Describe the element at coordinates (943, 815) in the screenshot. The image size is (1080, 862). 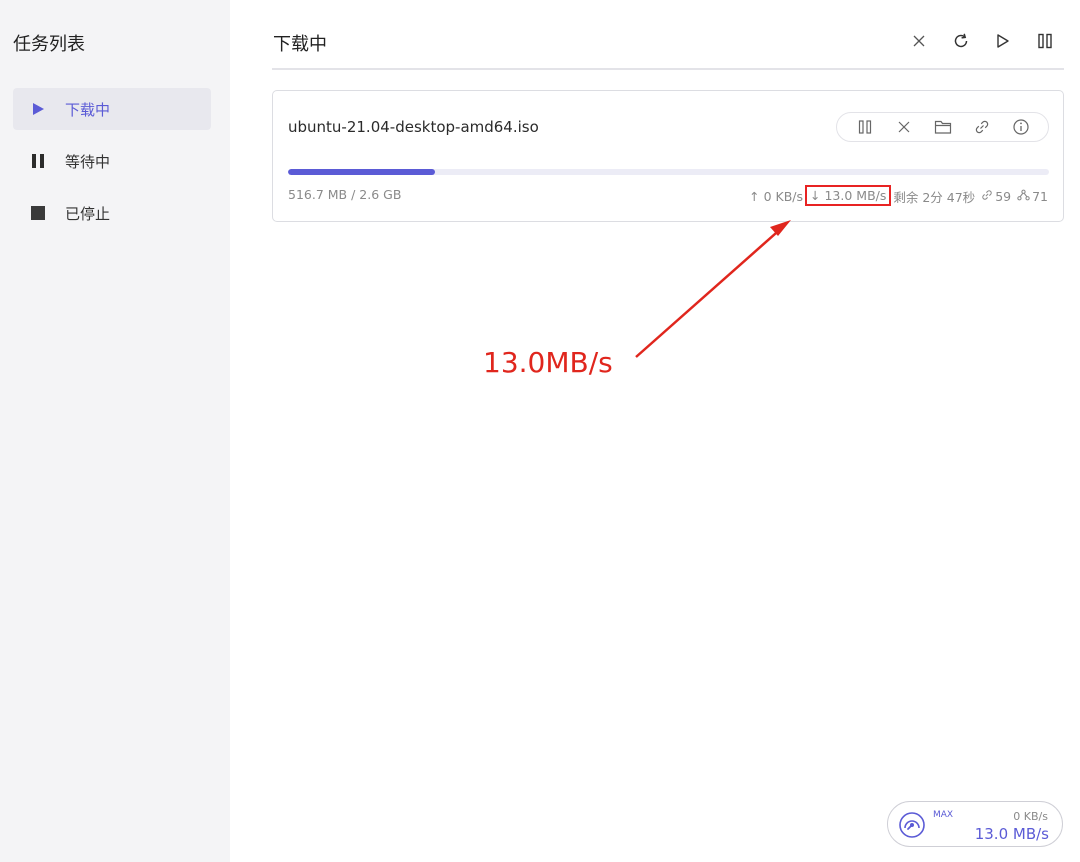
I see `speed-limit-label: MAX` at that location.